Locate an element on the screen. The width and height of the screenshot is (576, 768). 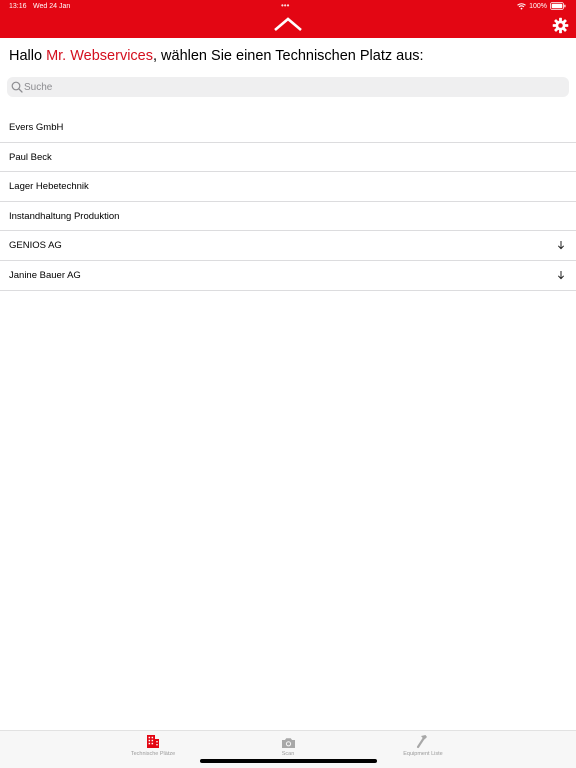
list-item-genios-ag: GENIOS AG is located at coordinates (288, 246).